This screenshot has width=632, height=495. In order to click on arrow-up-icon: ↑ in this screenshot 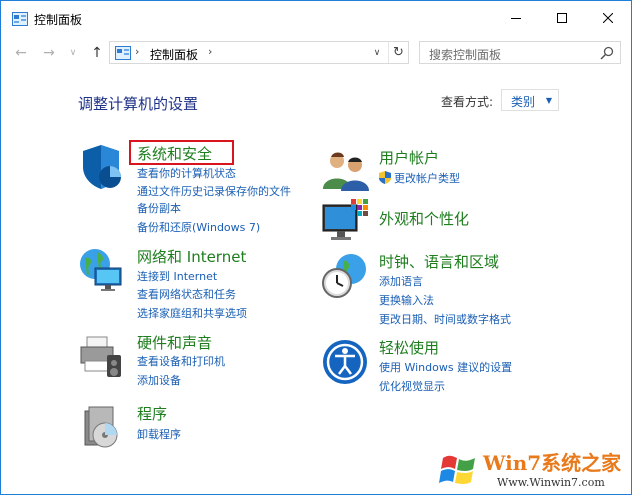, I will do `click(97, 53)`.